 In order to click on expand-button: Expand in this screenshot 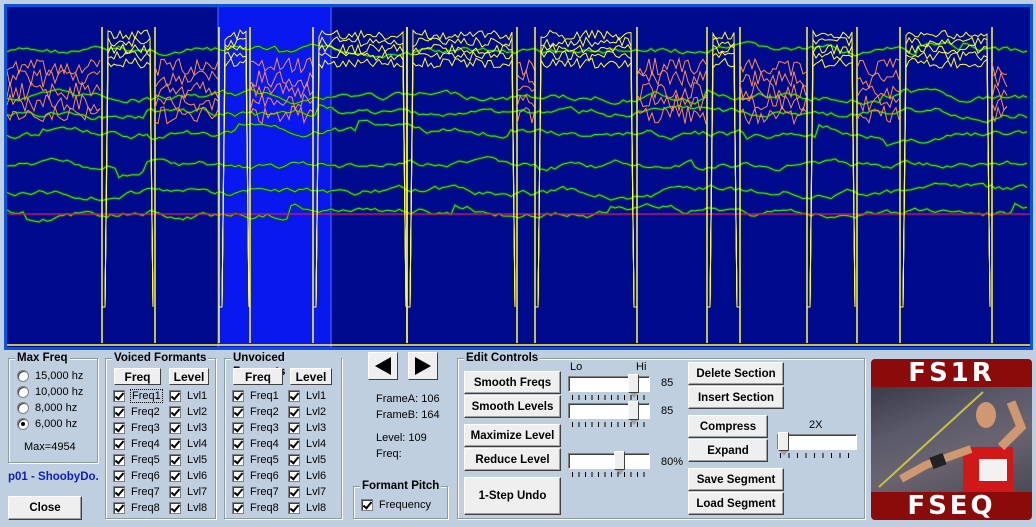, I will do `click(728, 450)`.